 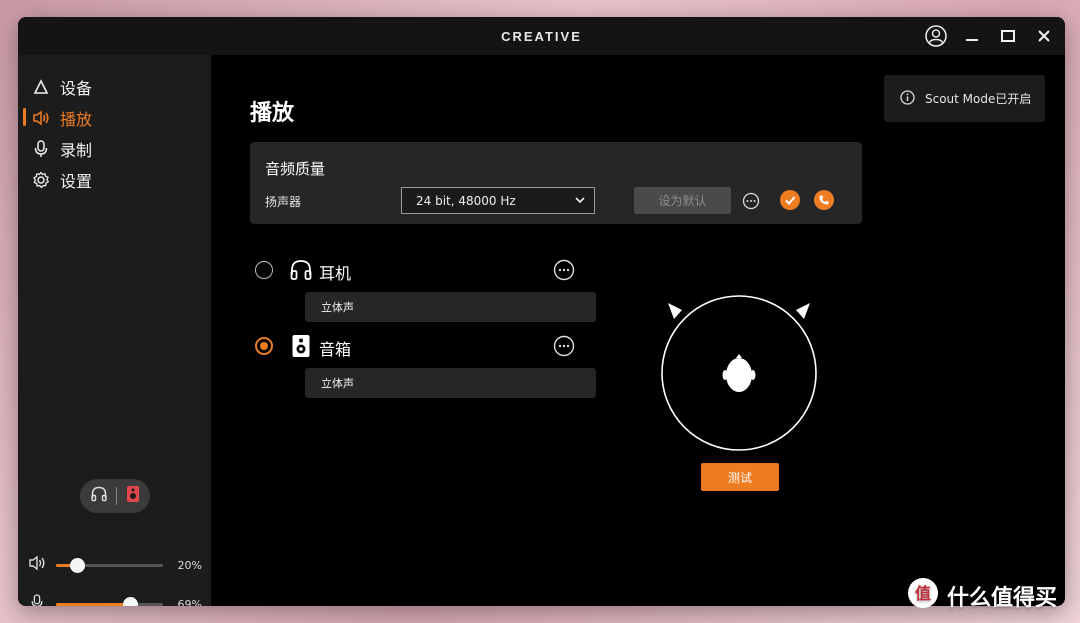 I want to click on audio-format-value: 24 bit, 48000 Hz, so click(x=466, y=200).